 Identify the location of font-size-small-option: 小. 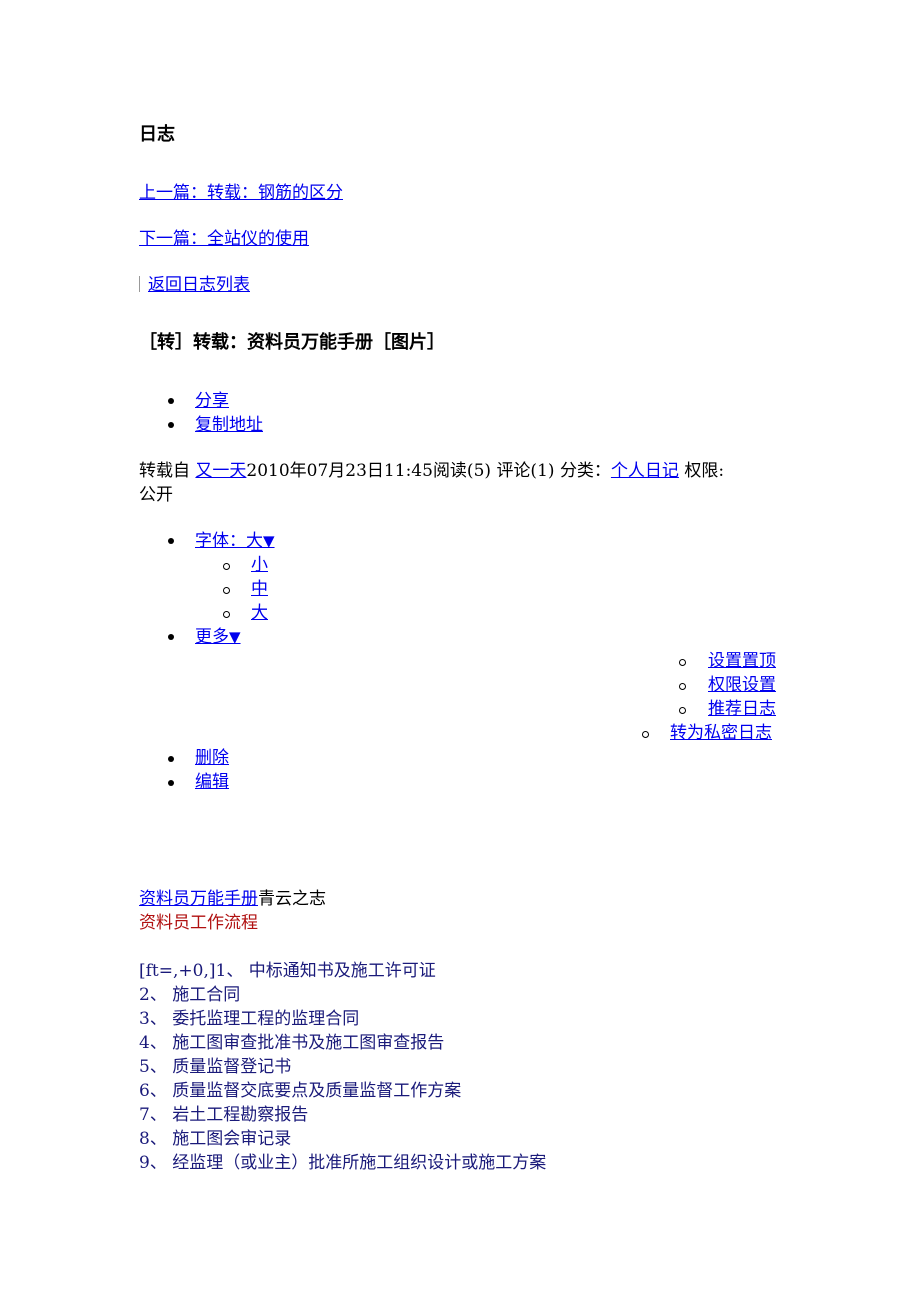
(259, 565).